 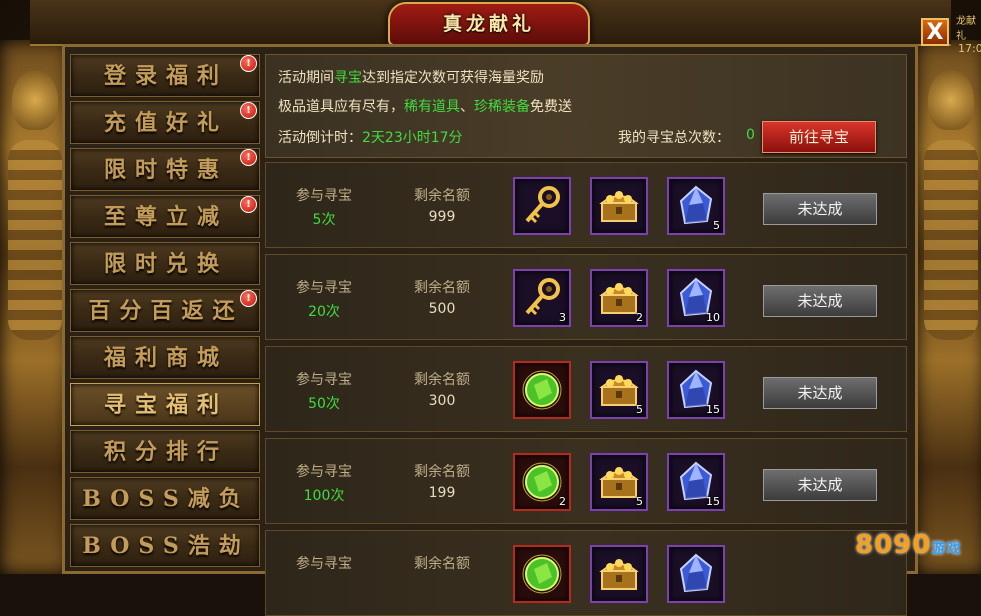 I want to click on sidebar-item-label: 至尊立减, so click(x=165, y=217).